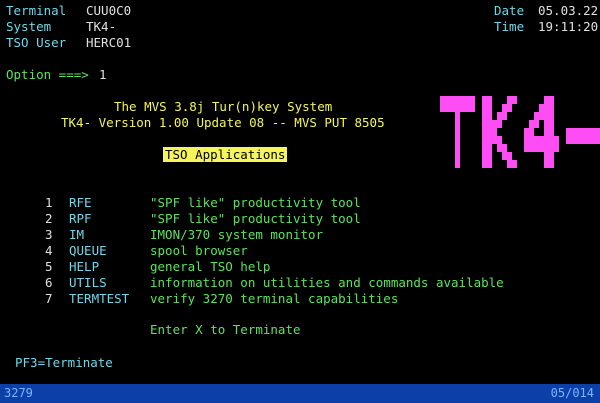 The height and width of the screenshot is (403, 600). What do you see at coordinates (76, 235) in the screenshot?
I see `menu-item-im: IM` at bounding box center [76, 235].